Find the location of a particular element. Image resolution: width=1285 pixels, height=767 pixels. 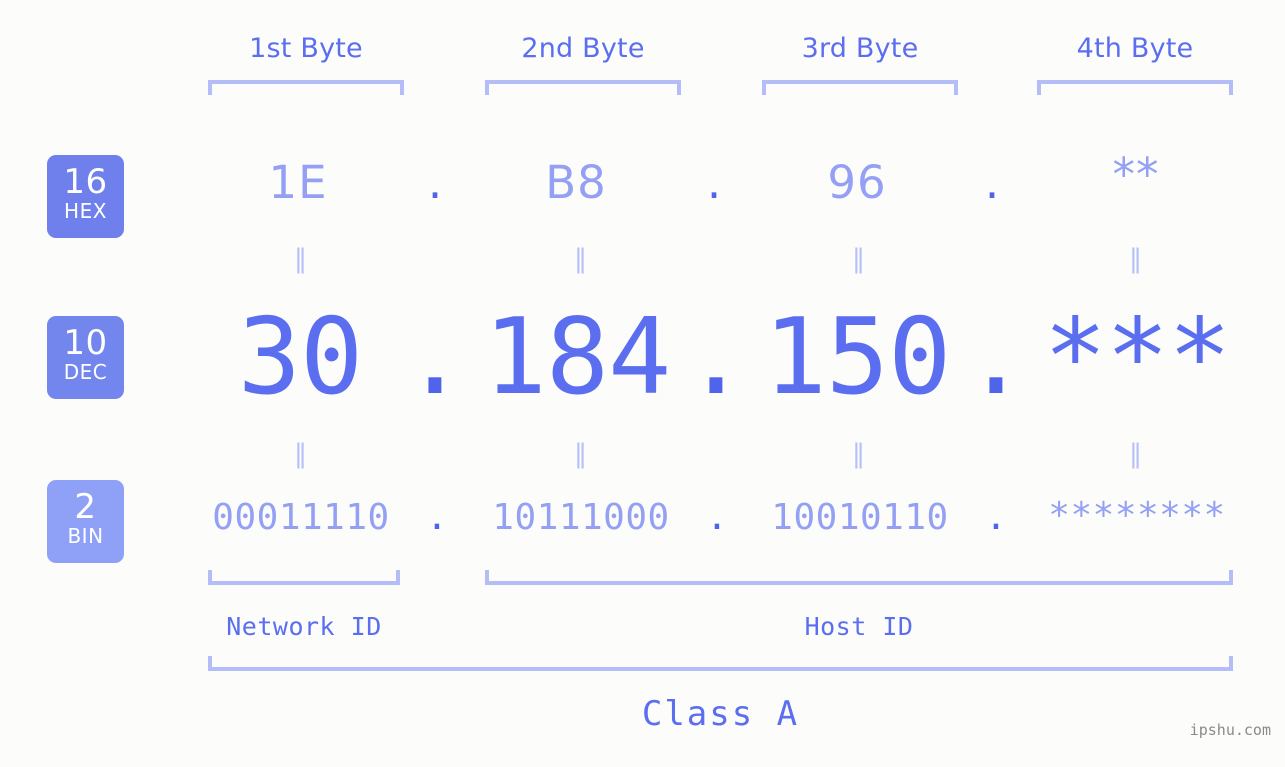

host-id-label: Host ID is located at coordinates (859, 626).